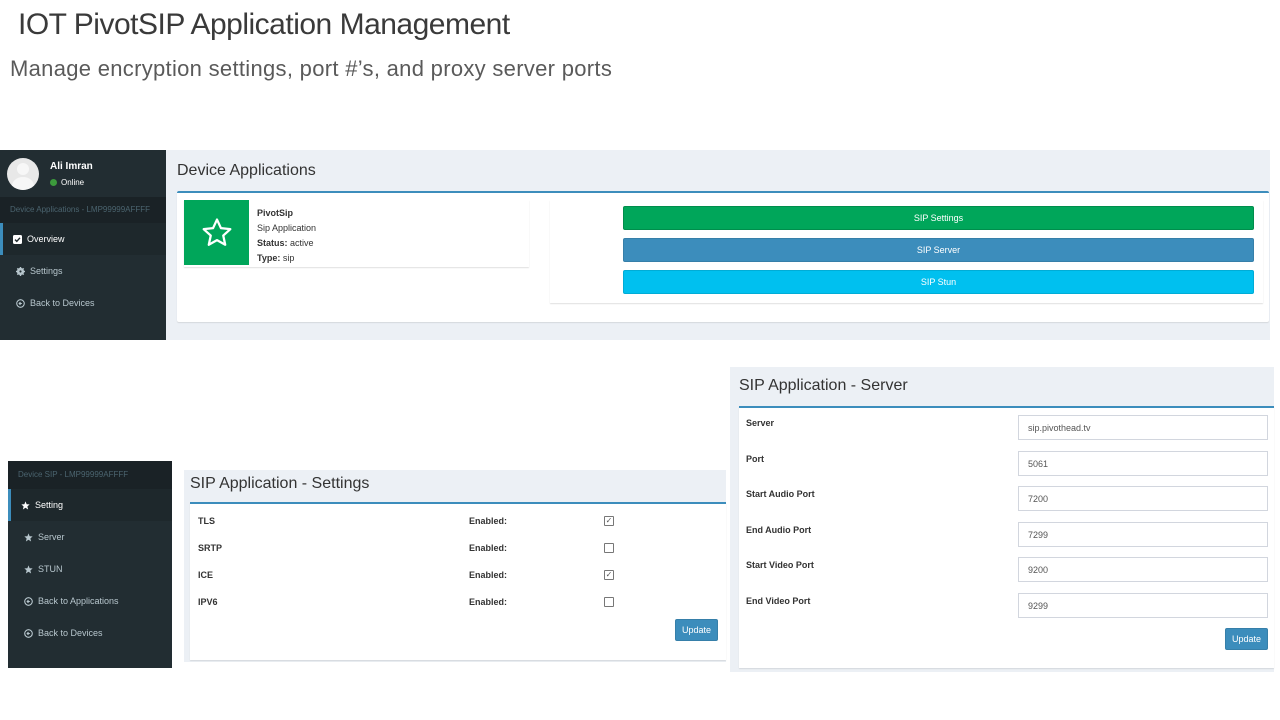 The image size is (1280, 720). Describe the element at coordinates (1143, 534) in the screenshot. I see `end-audio-port-input` at that location.